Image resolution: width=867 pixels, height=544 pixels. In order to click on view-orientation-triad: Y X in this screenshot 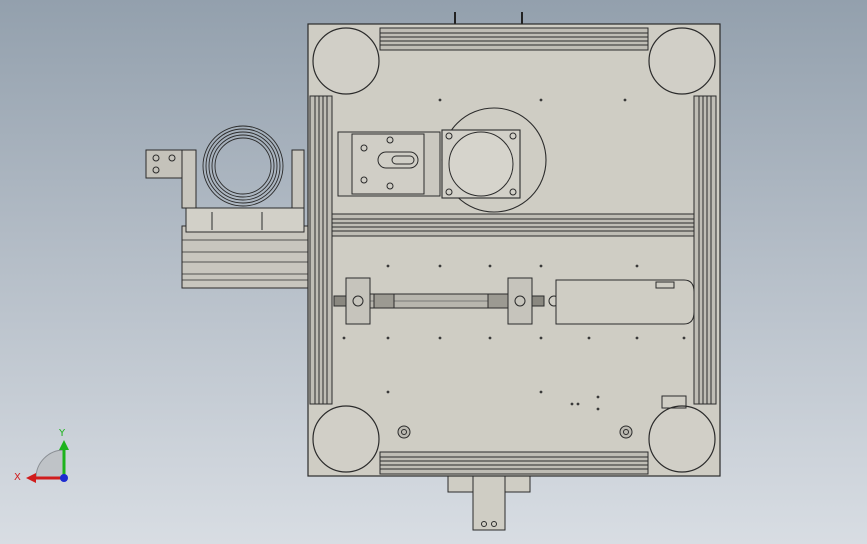, I will do `click(41, 455)`.